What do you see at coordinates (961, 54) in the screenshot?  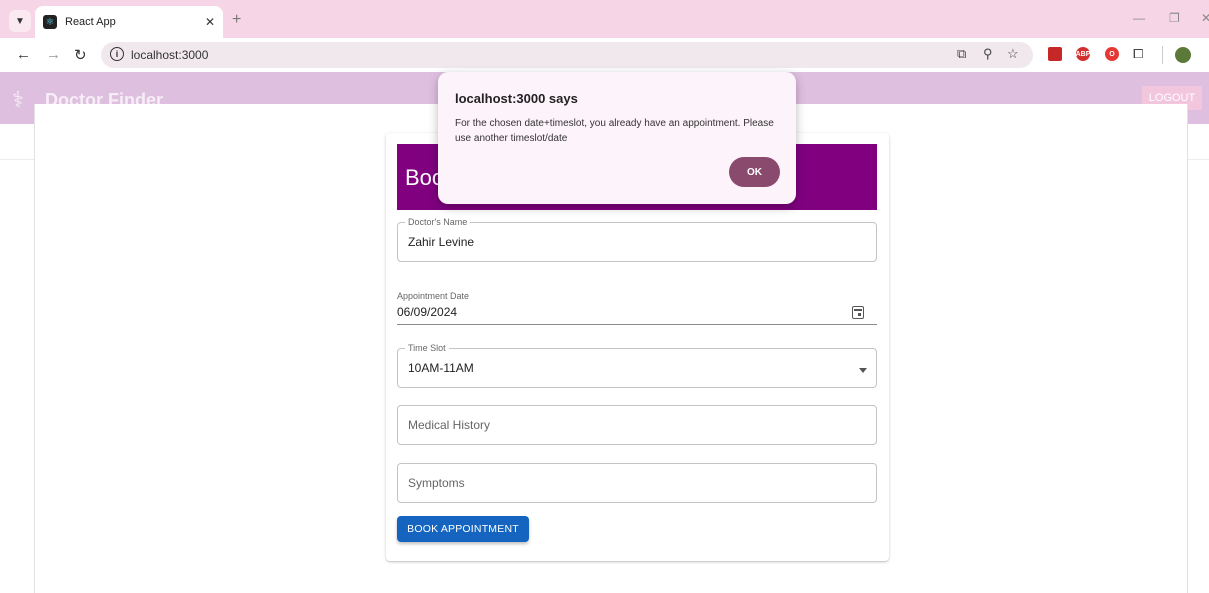 I see `install-app-icon: ⧉` at bounding box center [961, 54].